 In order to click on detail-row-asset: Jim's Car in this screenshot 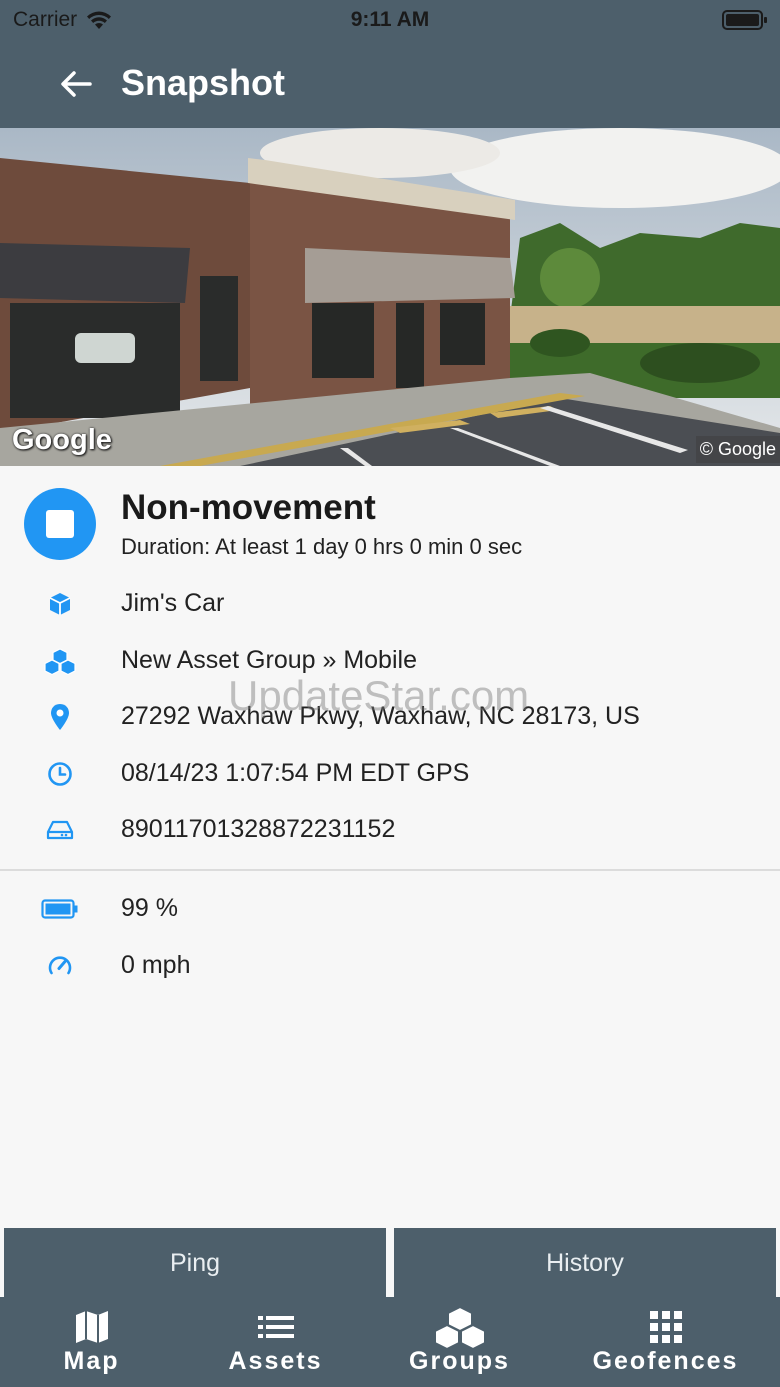, I will do `click(390, 604)`.